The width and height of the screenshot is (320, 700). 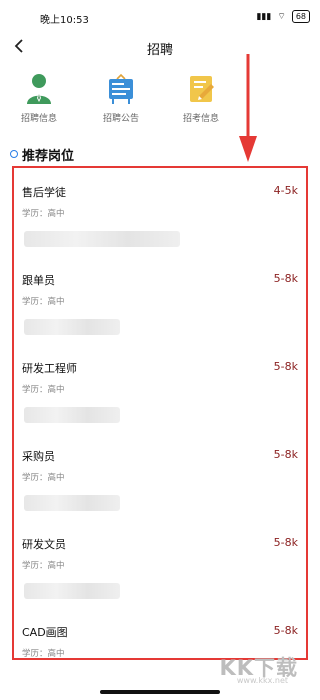 I want to click on quick-link-exam-info: 招考信息, so click(x=201, y=98).